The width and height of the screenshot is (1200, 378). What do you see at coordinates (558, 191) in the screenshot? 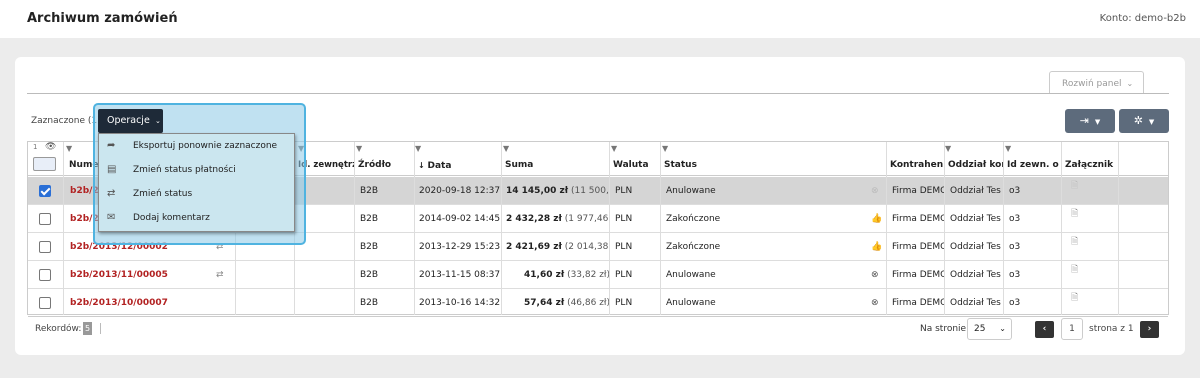
I see `sum-cell: 14 145,00 zł (11 500,00` at bounding box center [558, 191].